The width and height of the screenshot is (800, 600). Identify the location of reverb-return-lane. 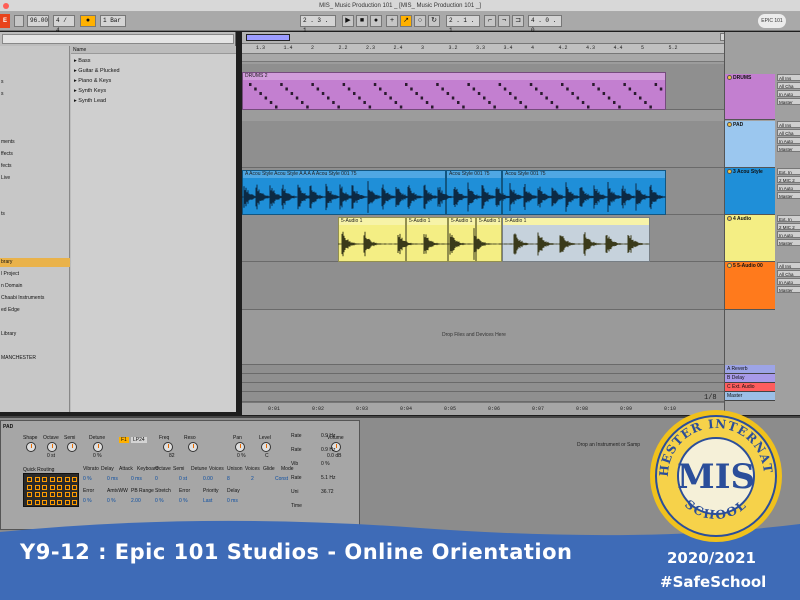
(483, 369).